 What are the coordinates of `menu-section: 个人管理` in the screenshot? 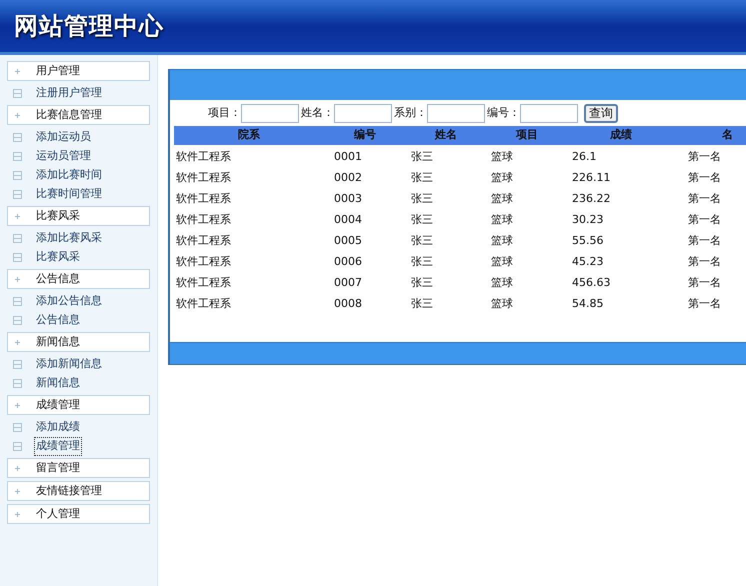 It's located at (78, 514).